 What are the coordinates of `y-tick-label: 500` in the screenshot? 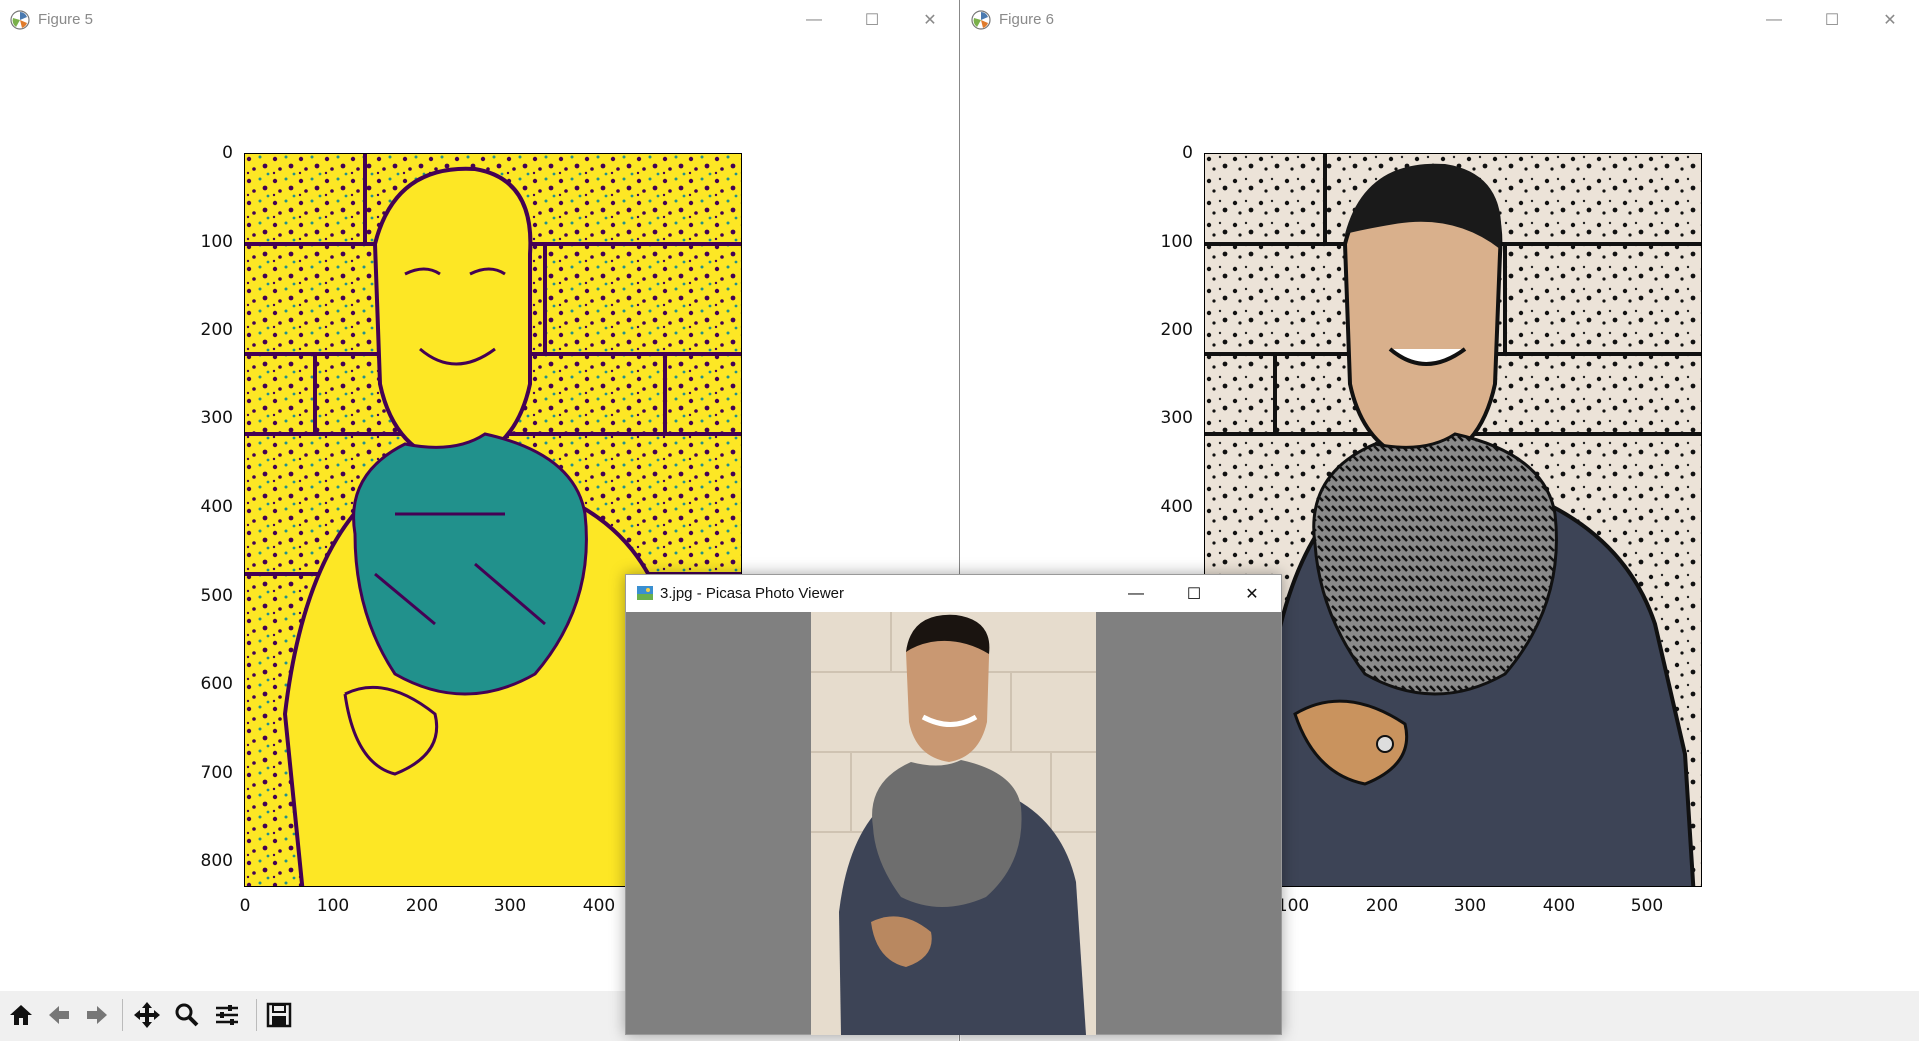 It's located at (216, 596).